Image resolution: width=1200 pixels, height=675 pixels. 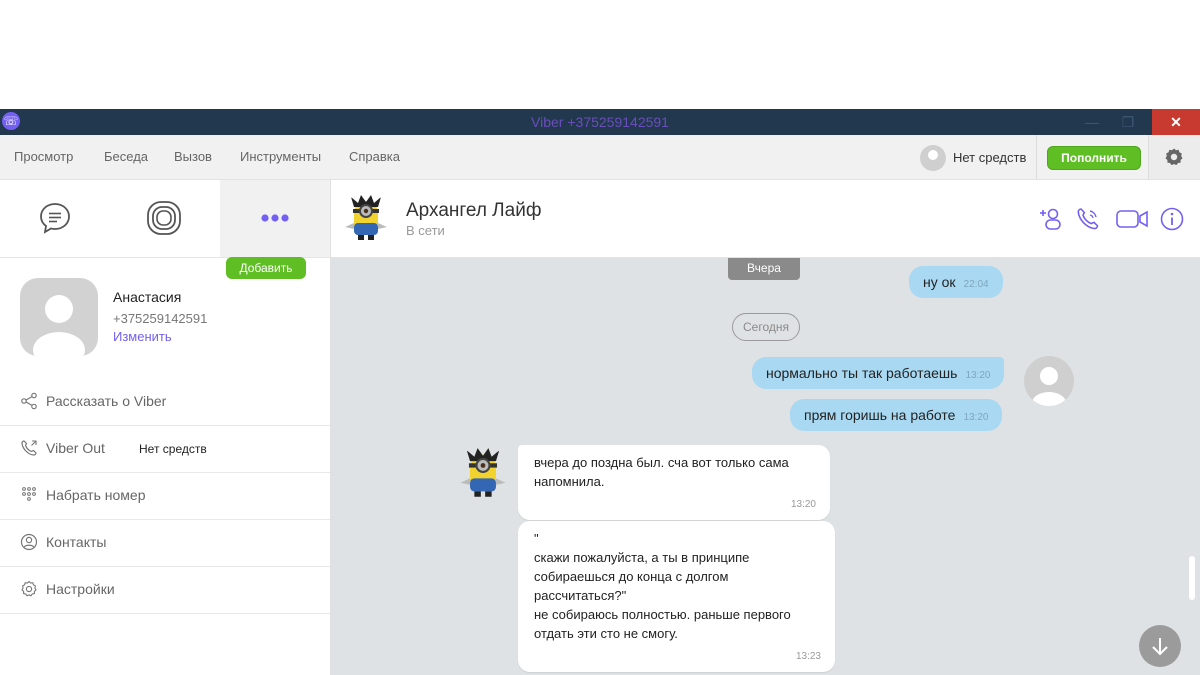 I want to click on menu-share-viber-label: Рассказать о Viber, so click(x=106, y=401).